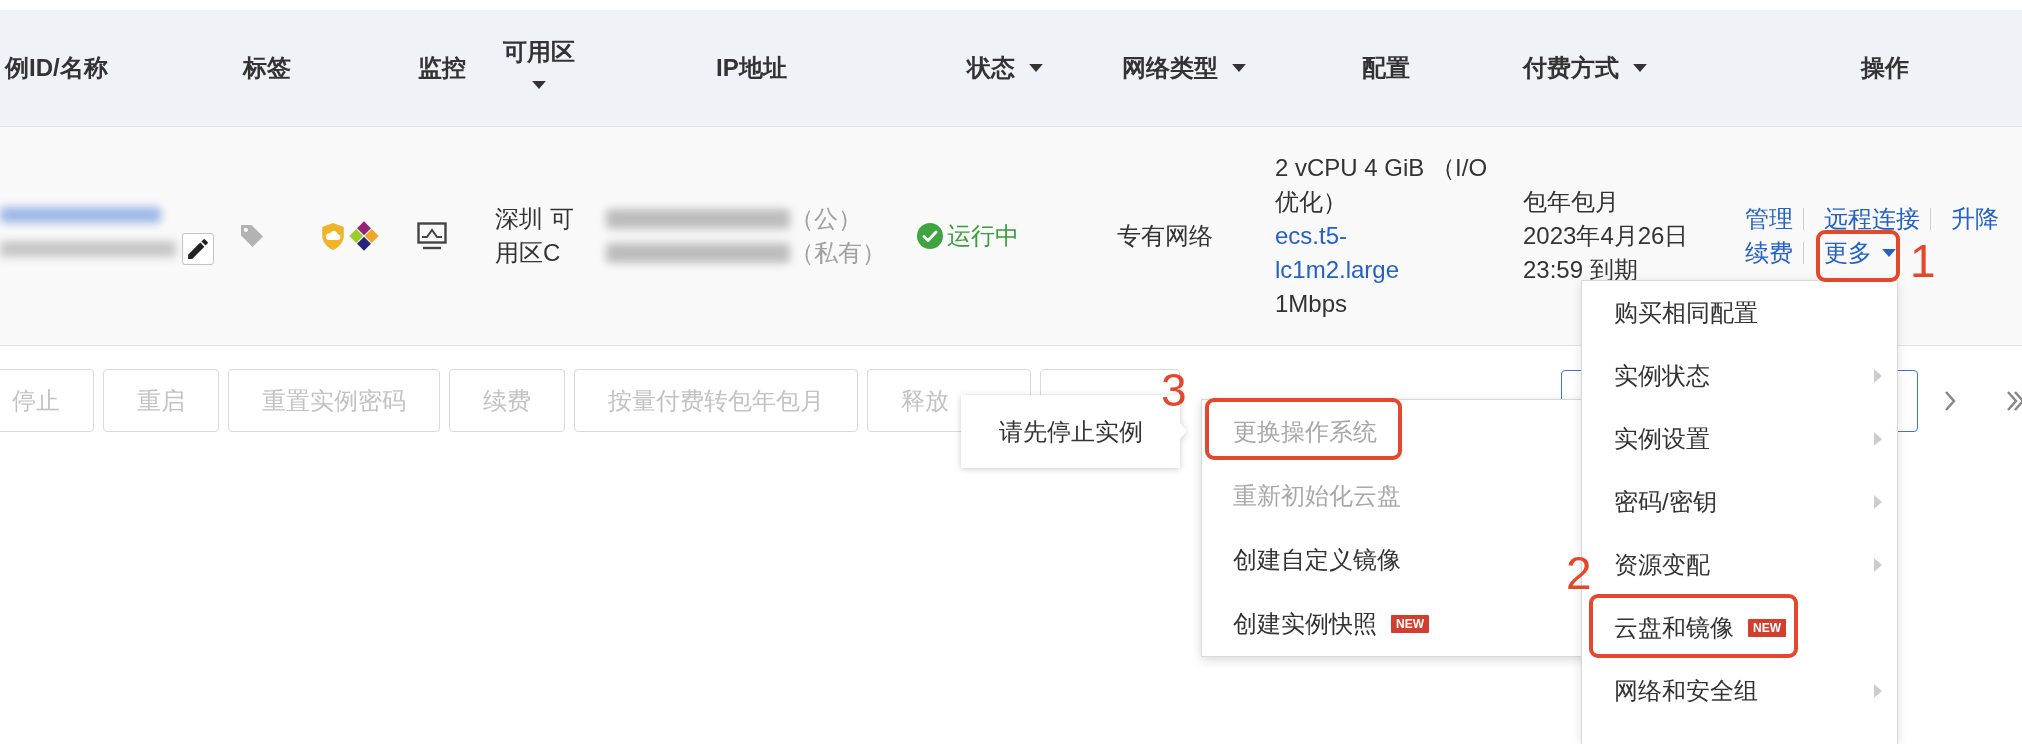  I want to click on pencil-icon, so click(198, 249).